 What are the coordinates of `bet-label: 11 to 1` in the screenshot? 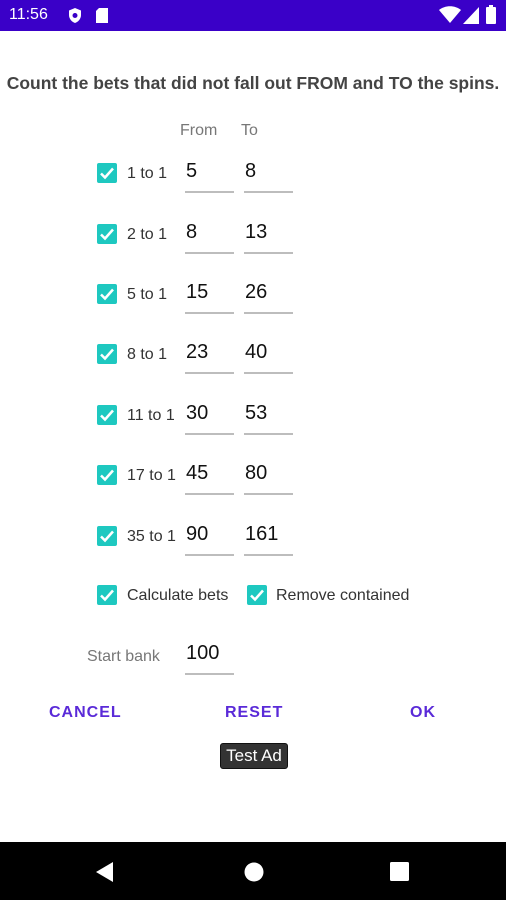 It's located at (151, 415).